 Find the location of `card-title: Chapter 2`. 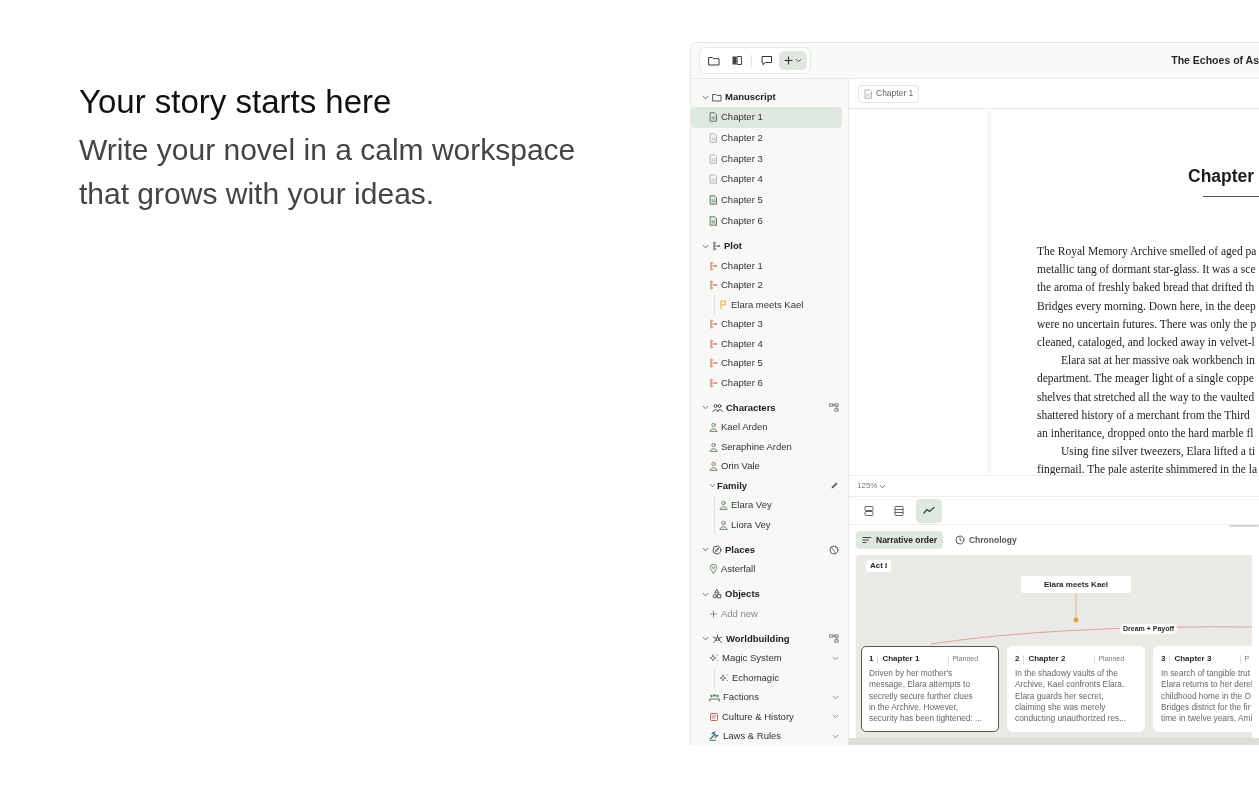

card-title: Chapter 2 is located at coordinates (1047, 659).